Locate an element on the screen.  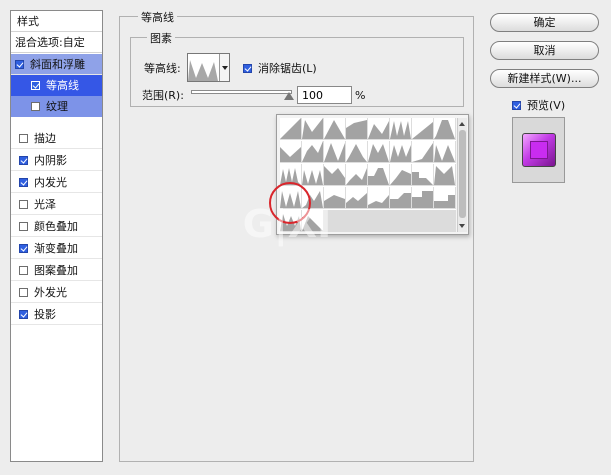
contour-checkbox is located at coordinates (35, 85).